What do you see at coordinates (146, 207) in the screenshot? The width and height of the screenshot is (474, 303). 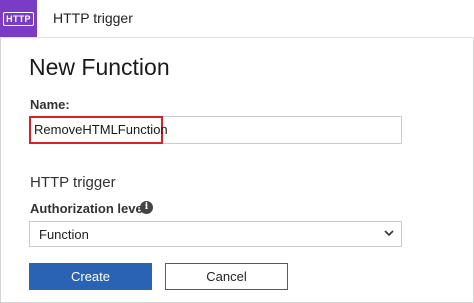 I see `info-icon: i` at bounding box center [146, 207].